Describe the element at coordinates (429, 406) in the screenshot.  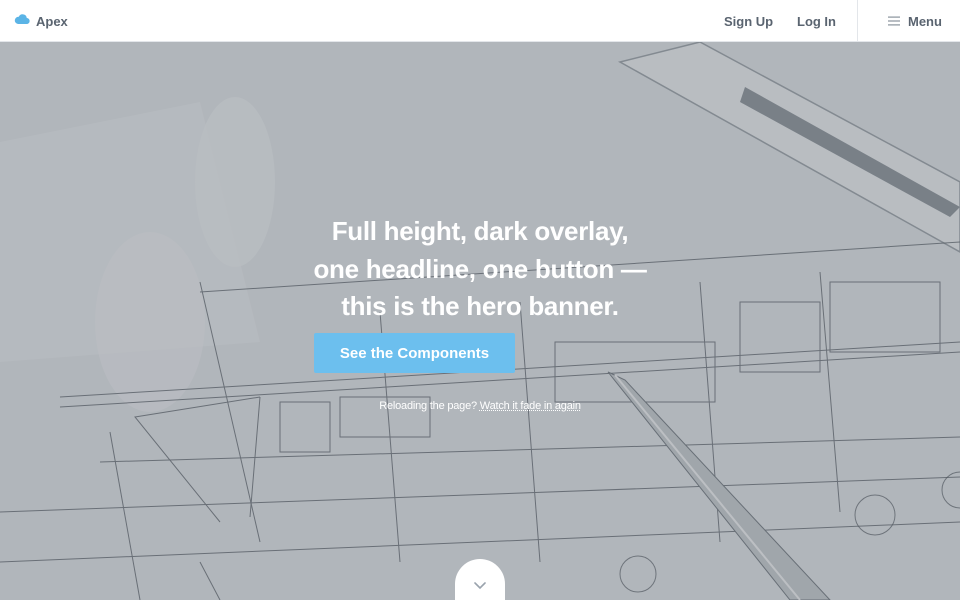
I see `fade-note-text: Reloading the page?` at that location.